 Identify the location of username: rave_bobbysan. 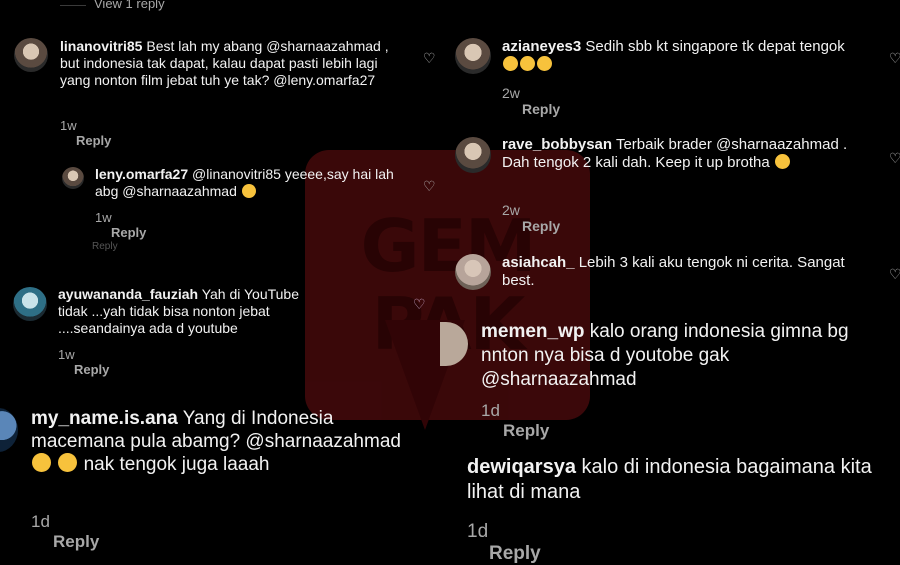
(557, 144).